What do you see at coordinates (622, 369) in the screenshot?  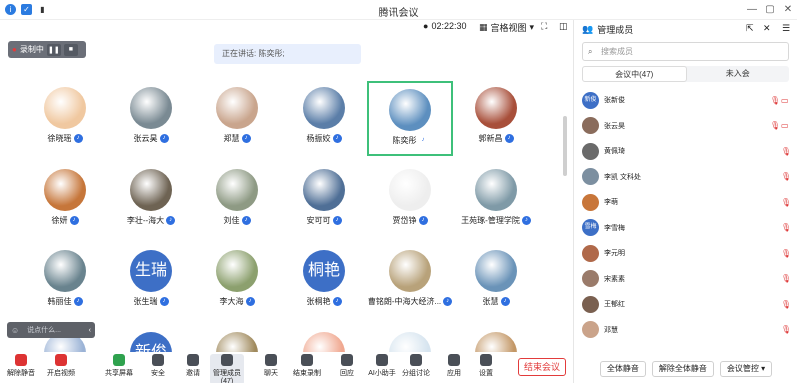 I see `mute-all-button: 全体静音` at bounding box center [622, 369].